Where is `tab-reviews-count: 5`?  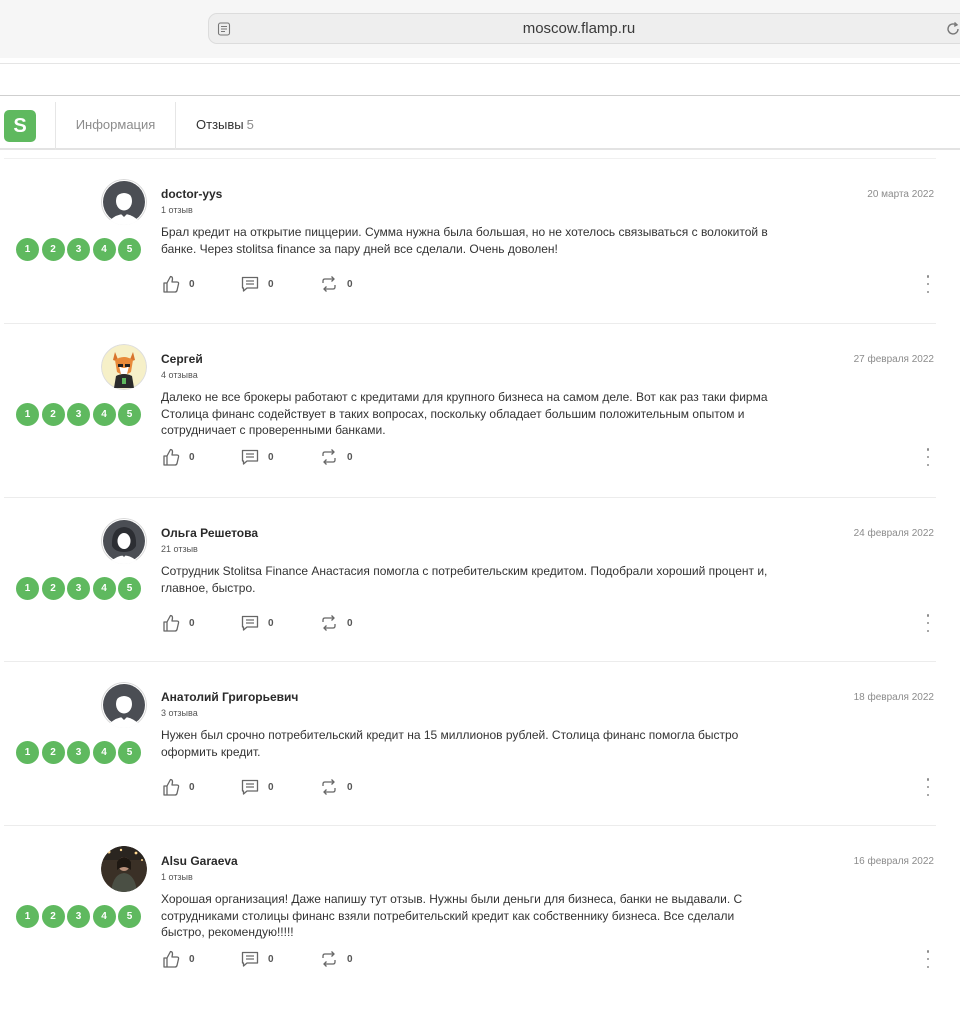 tab-reviews-count: 5 is located at coordinates (250, 124).